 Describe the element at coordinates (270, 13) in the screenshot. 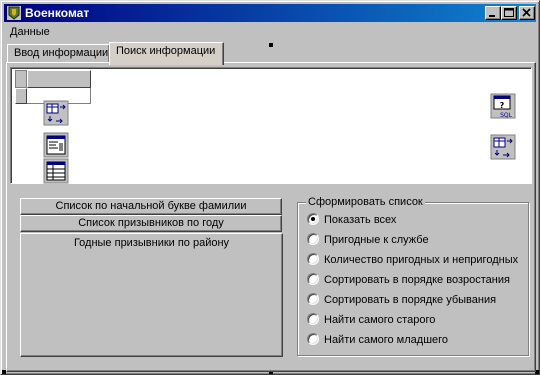

I see `title-bar: Военкомат` at that location.